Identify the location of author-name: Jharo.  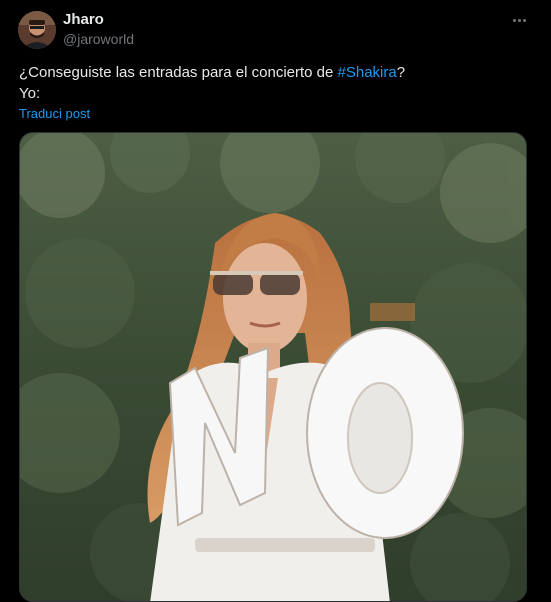
(83, 19).